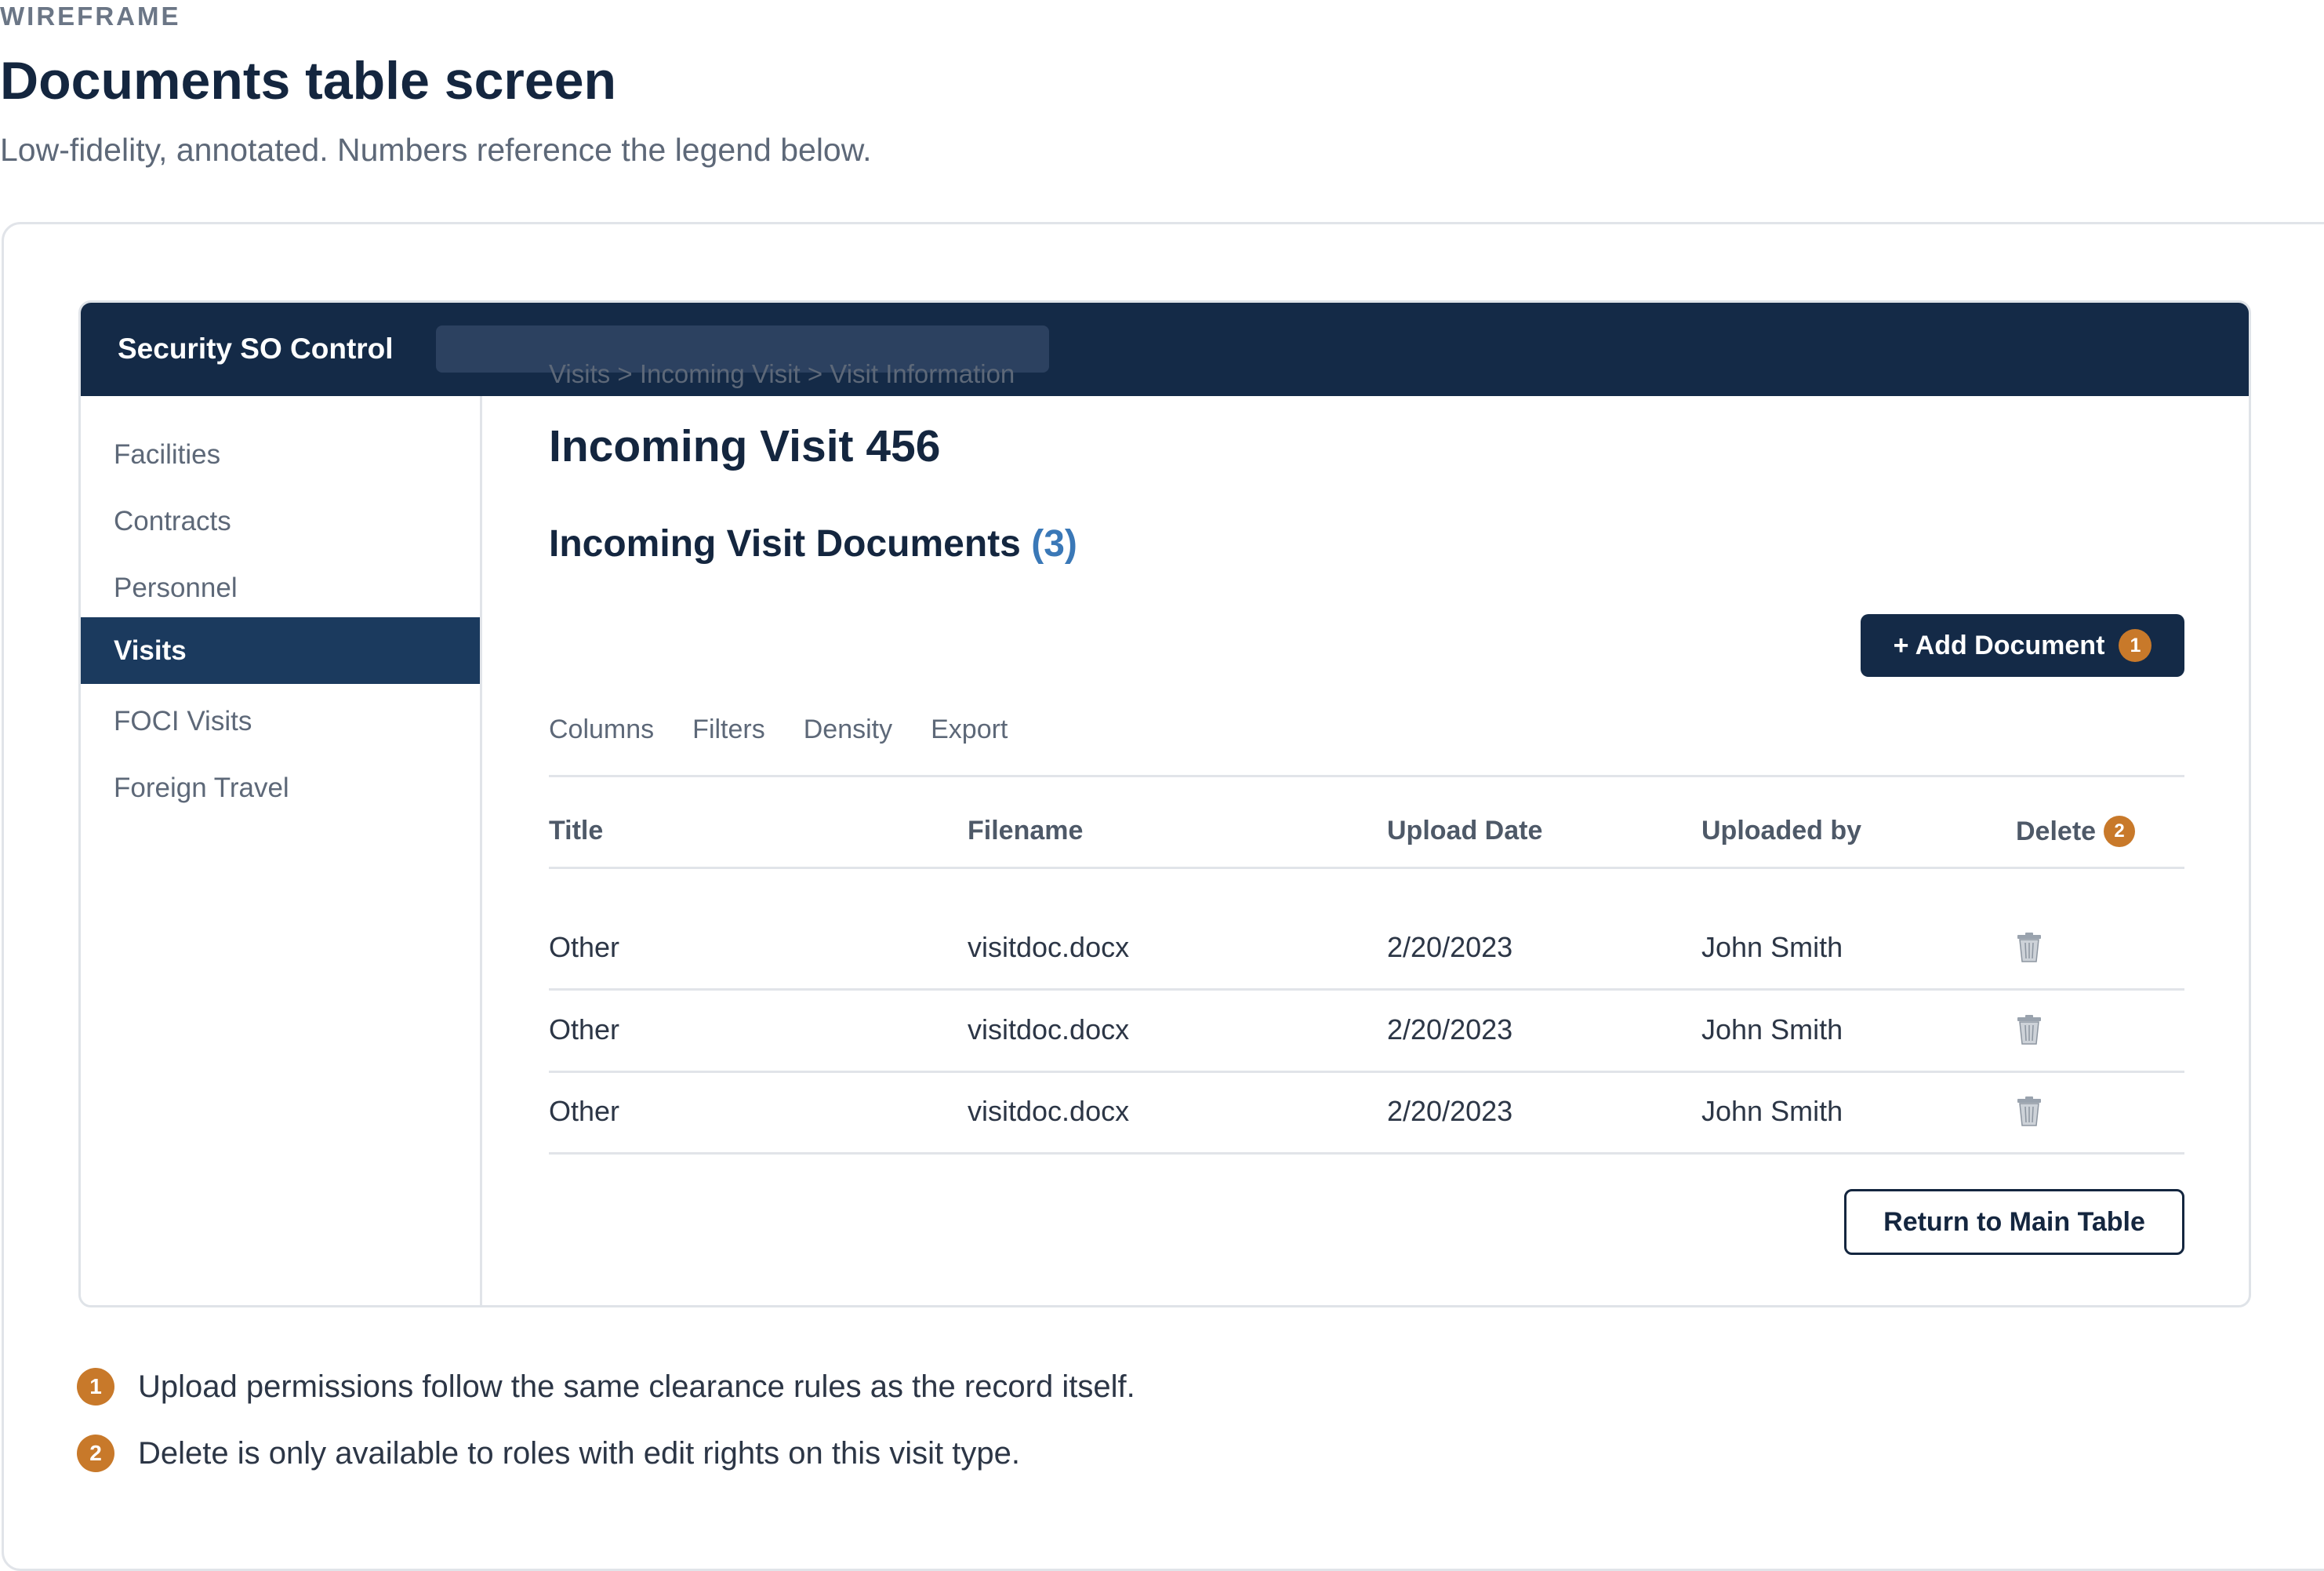  What do you see at coordinates (1999, 645) in the screenshot?
I see `add-document-label: + Add Document` at bounding box center [1999, 645].